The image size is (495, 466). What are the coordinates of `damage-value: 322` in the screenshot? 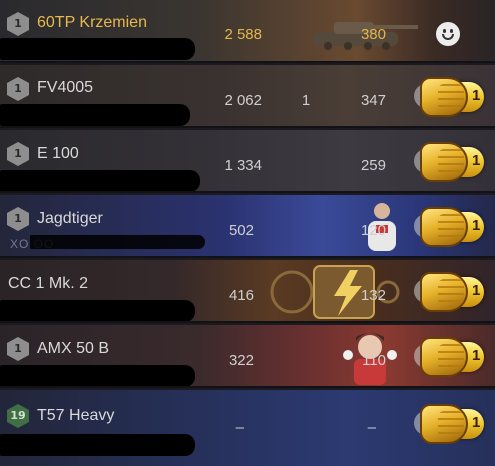 It's located at (241, 360).